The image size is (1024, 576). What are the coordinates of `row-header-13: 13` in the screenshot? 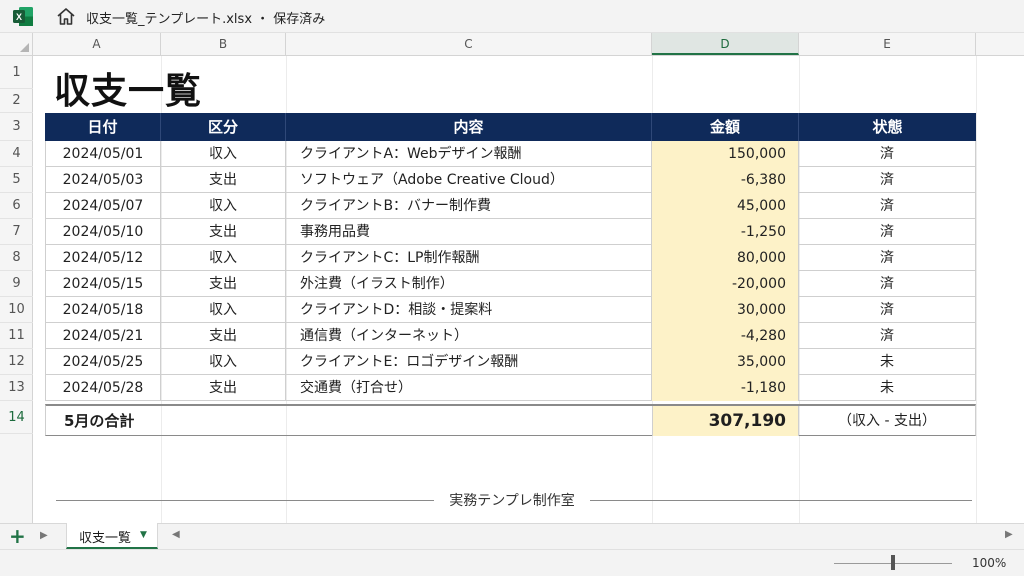 It's located at (16, 388).